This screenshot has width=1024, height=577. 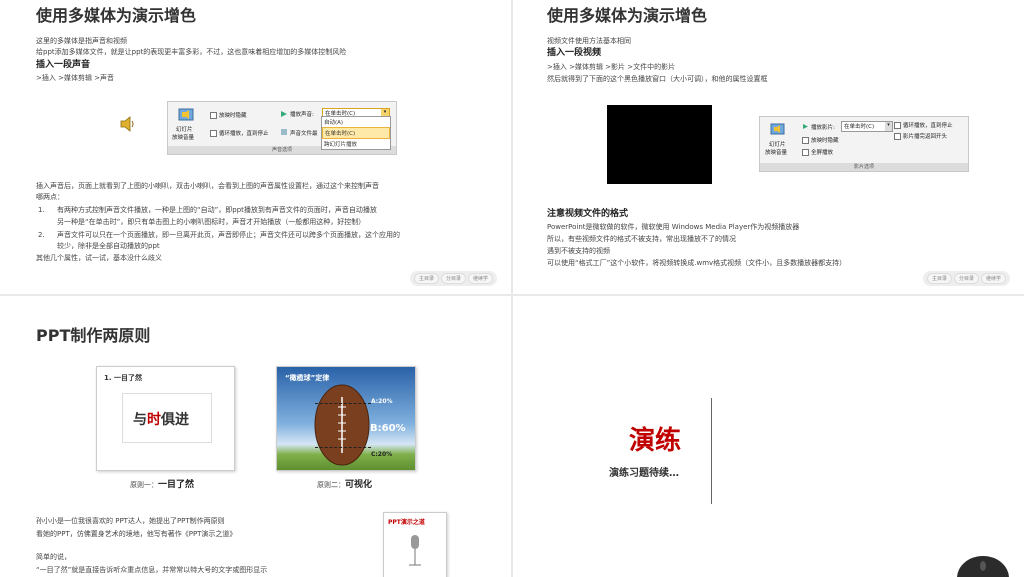 What do you see at coordinates (382, 454) in the screenshot?
I see `label-c: C:20%` at bounding box center [382, 454].